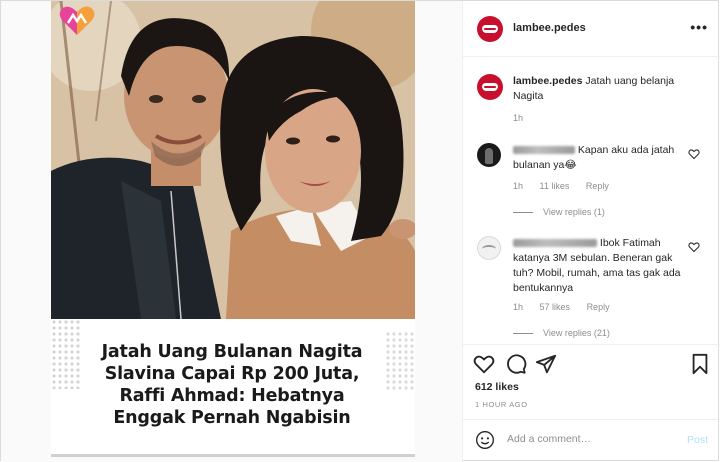 This screenshot has height=462, width=720. What do you see at coordinates (600, 158) in the screenshot?
I see `comment-text: Kapan aku ada jatah bulanan ya😂` at bounding box center [600, 158].